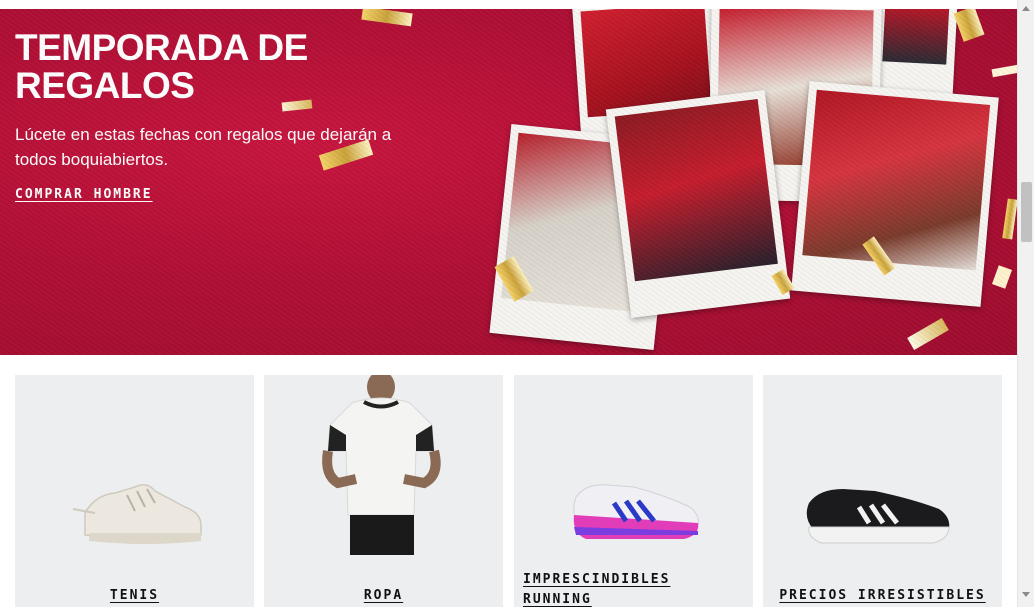 The height and width of the screenshot is (607, 1034). Describe the element at coordinates (381, 465) in the screenshot. I see `tshirt-model-image` at that location.